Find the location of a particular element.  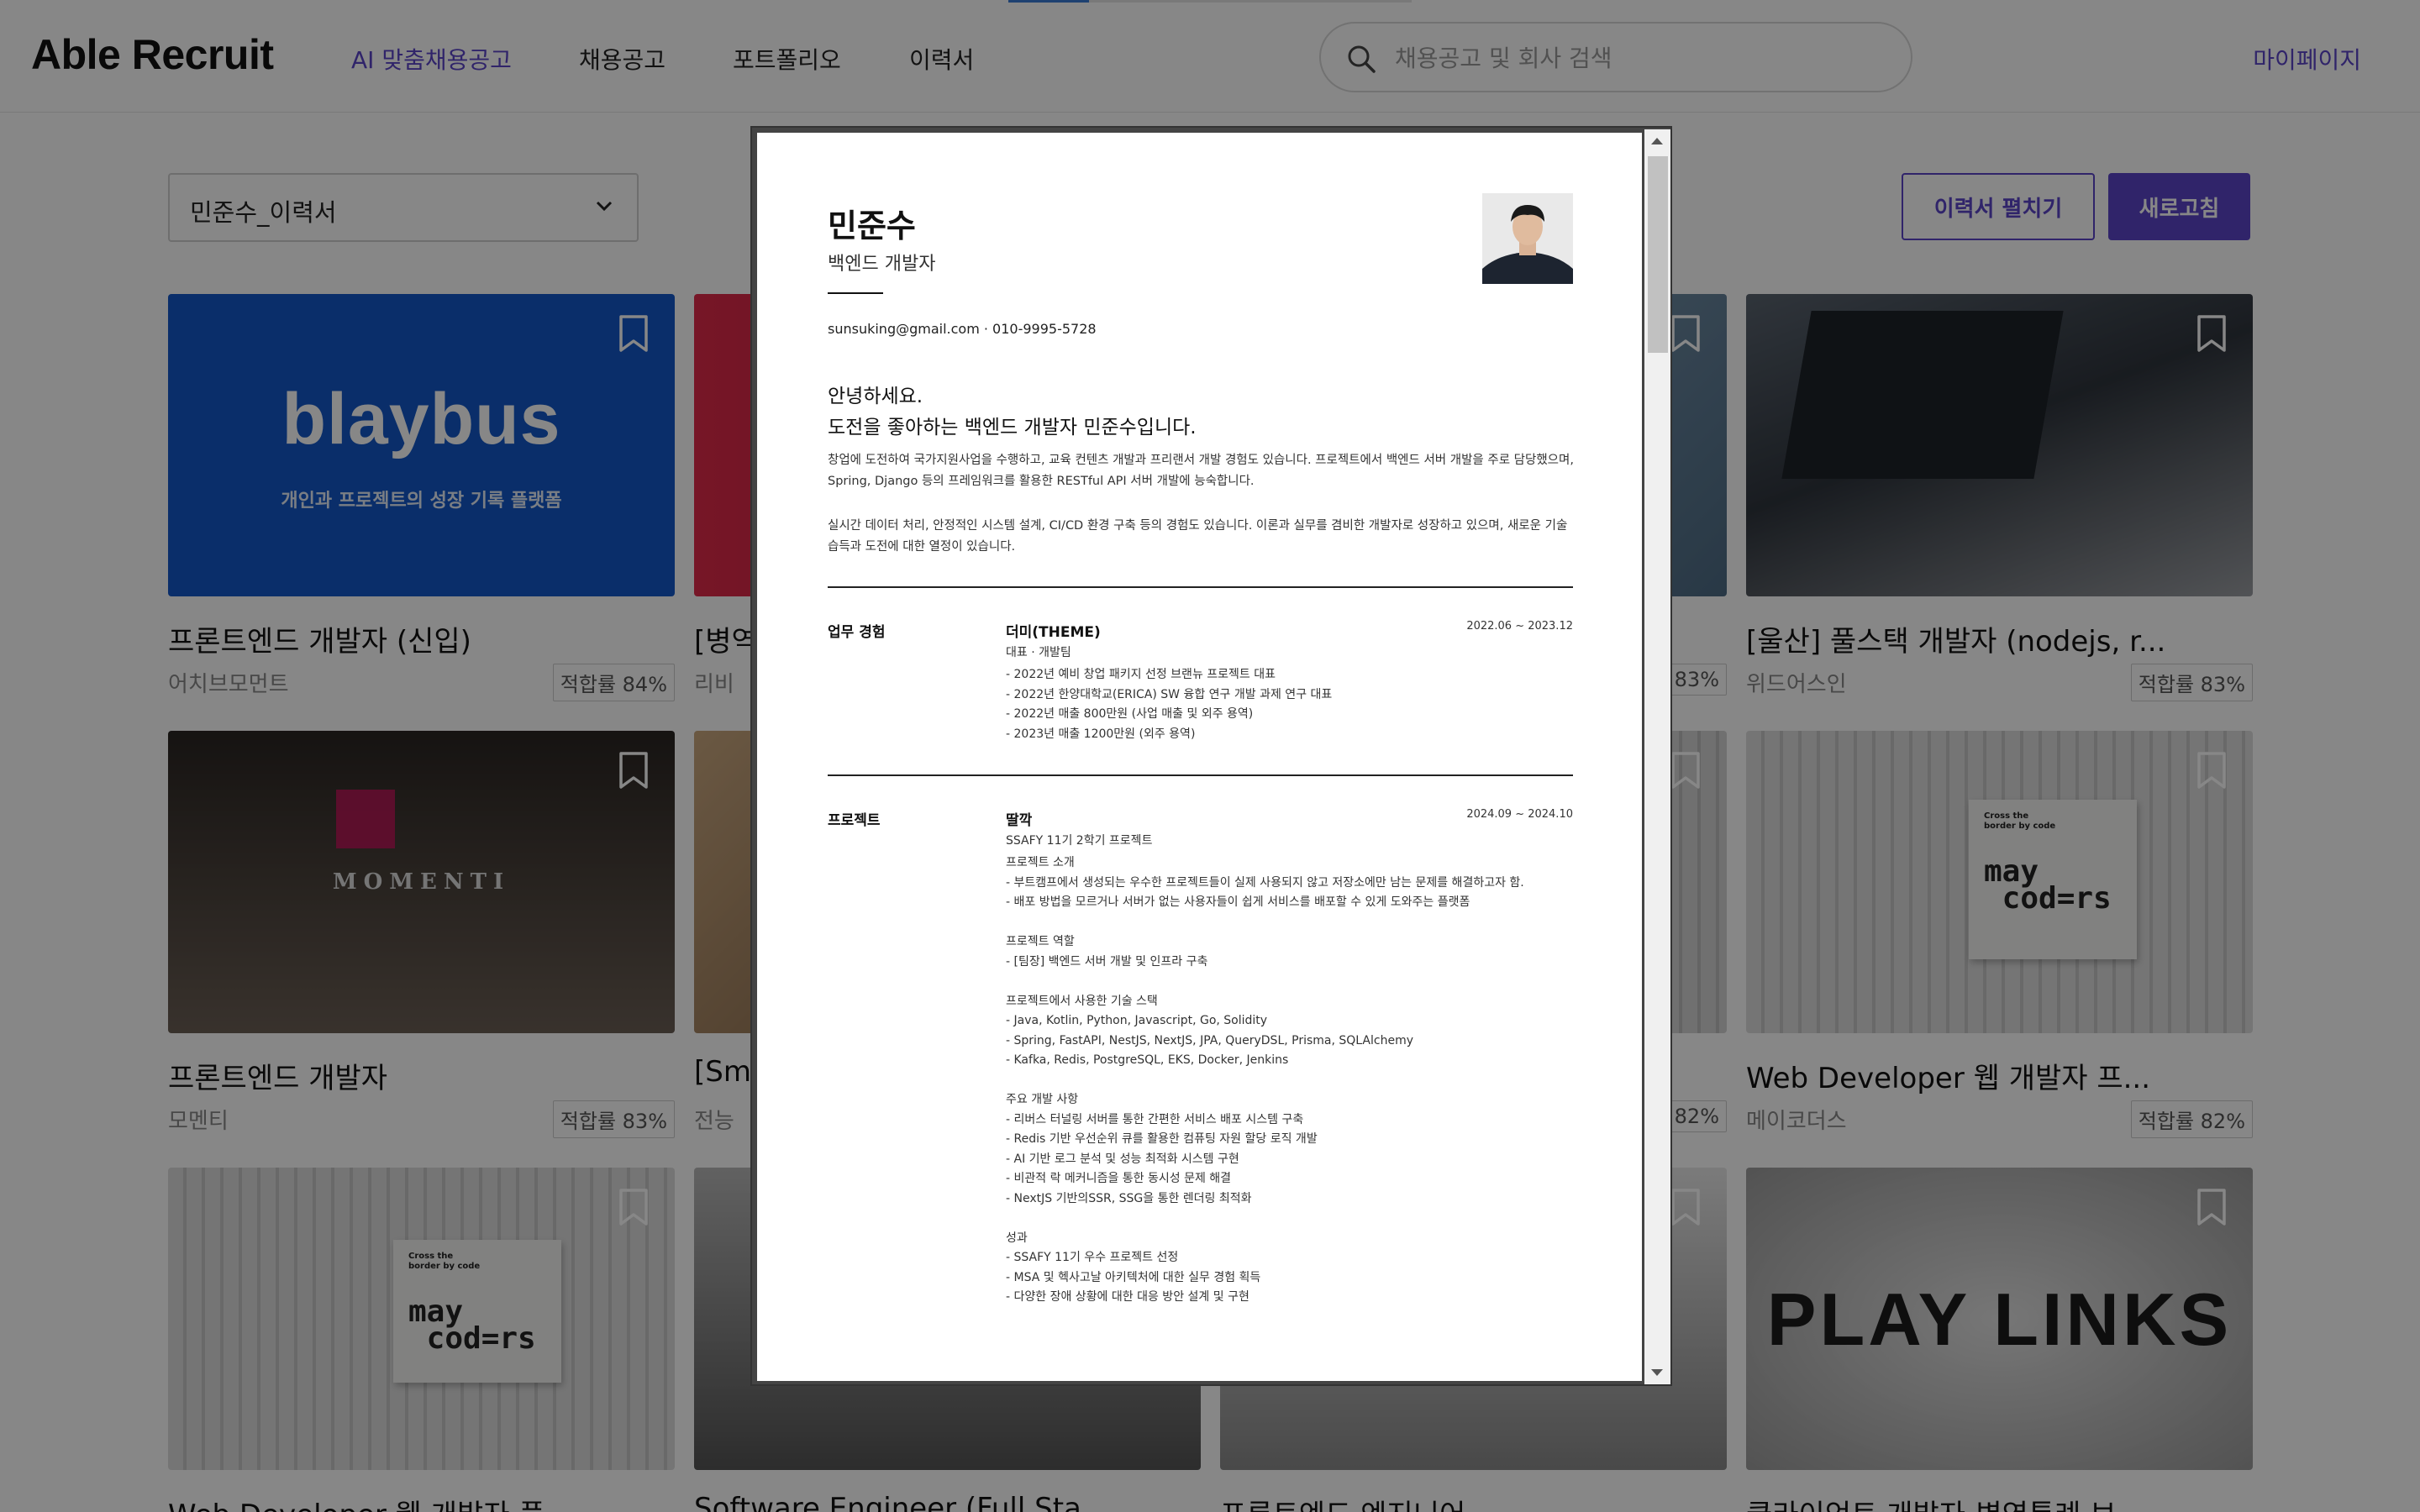

resume-contact: sunsuking@gmail.com · 010-9995-5728 is located at coordinates (962, 329).